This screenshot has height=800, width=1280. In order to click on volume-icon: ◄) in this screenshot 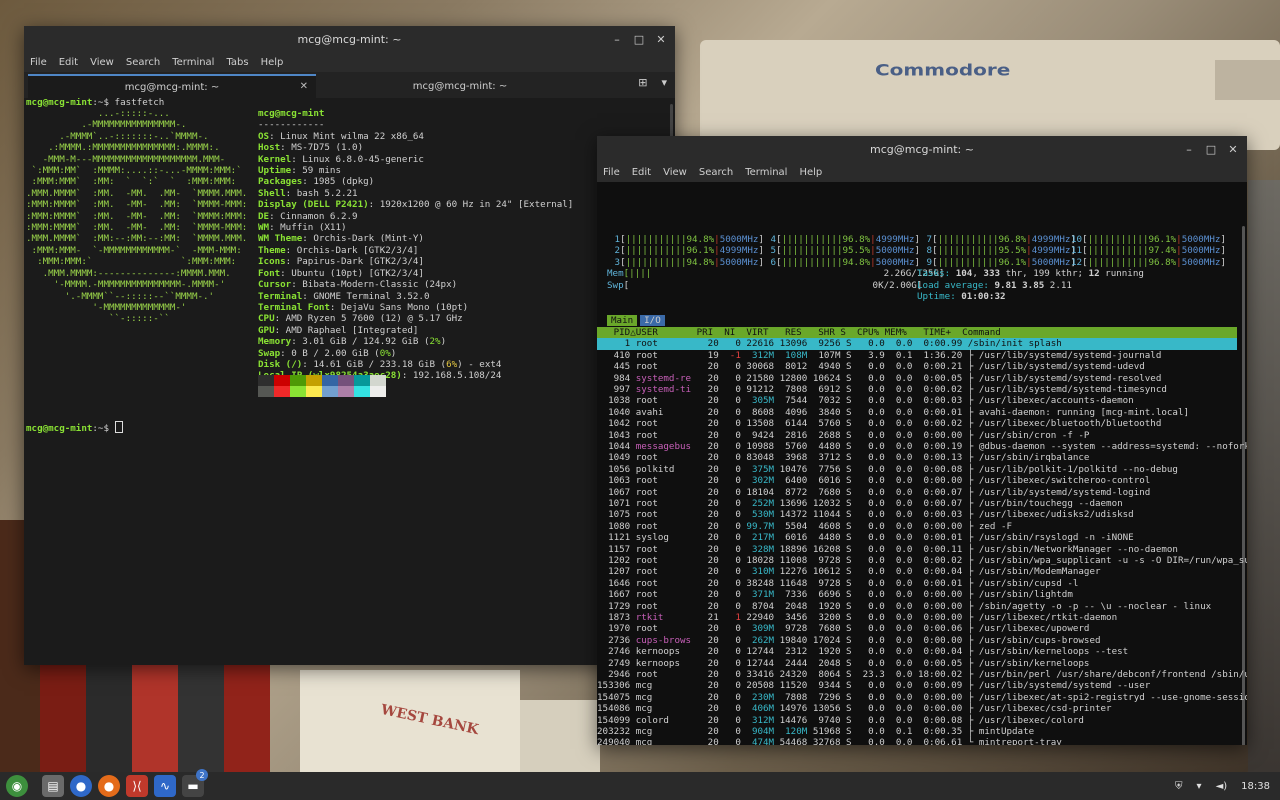, I will do `click(1222, 786)`.